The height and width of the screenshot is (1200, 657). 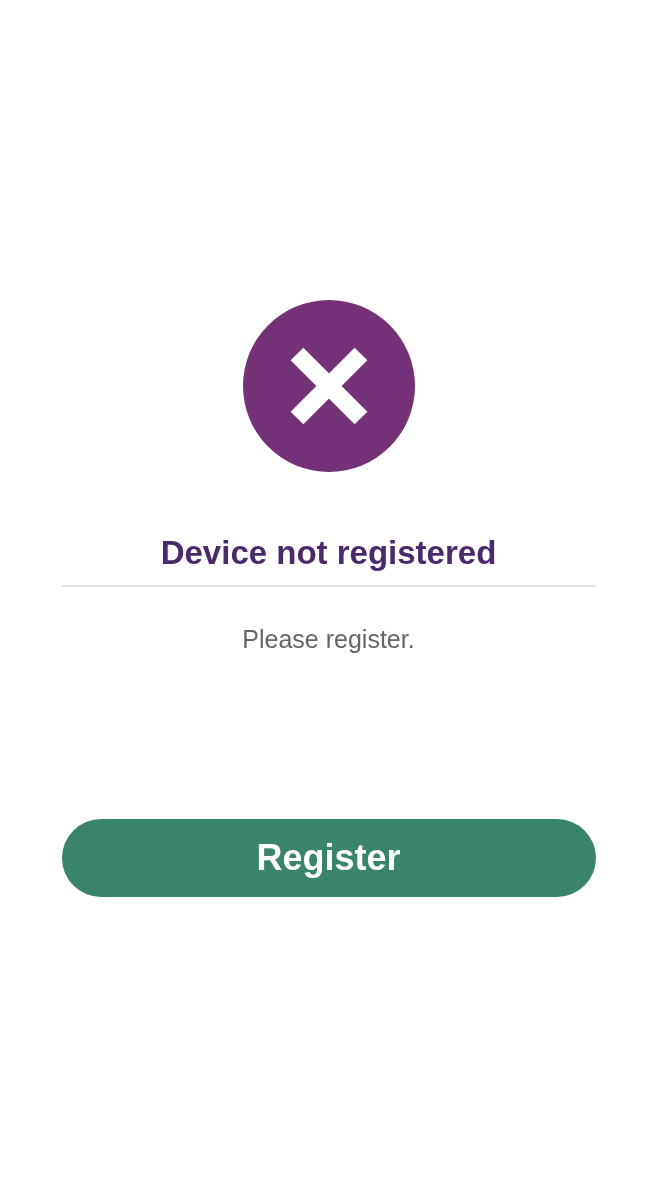 What do you see at coordinates (328, 553) in the screenshot?
I see `status-title: Device not registered` at bounding box center [328, 553].